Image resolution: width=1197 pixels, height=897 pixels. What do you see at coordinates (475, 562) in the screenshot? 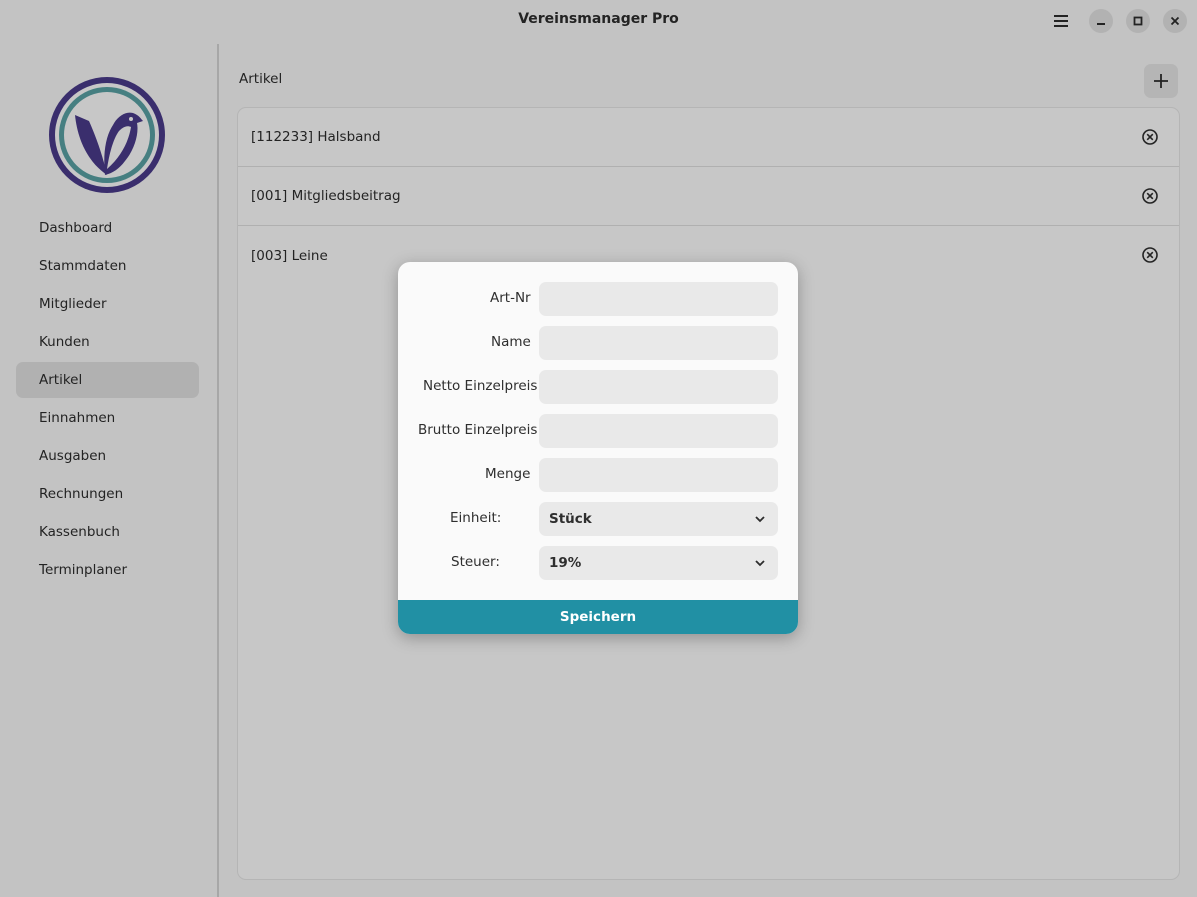
I see `steuer-label: Steuer:` at bounding box center [475, 562].